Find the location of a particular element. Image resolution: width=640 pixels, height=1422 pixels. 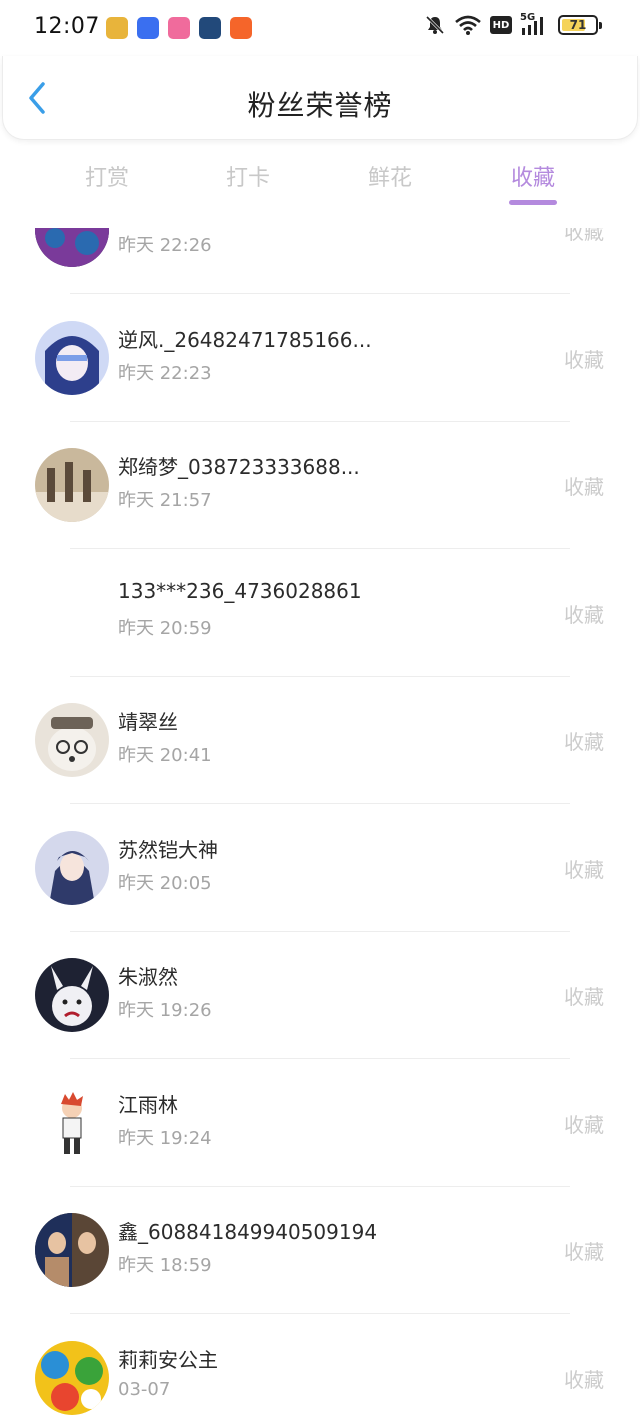

user-name: 靖翠丝 is located at coordinates (148, 722).